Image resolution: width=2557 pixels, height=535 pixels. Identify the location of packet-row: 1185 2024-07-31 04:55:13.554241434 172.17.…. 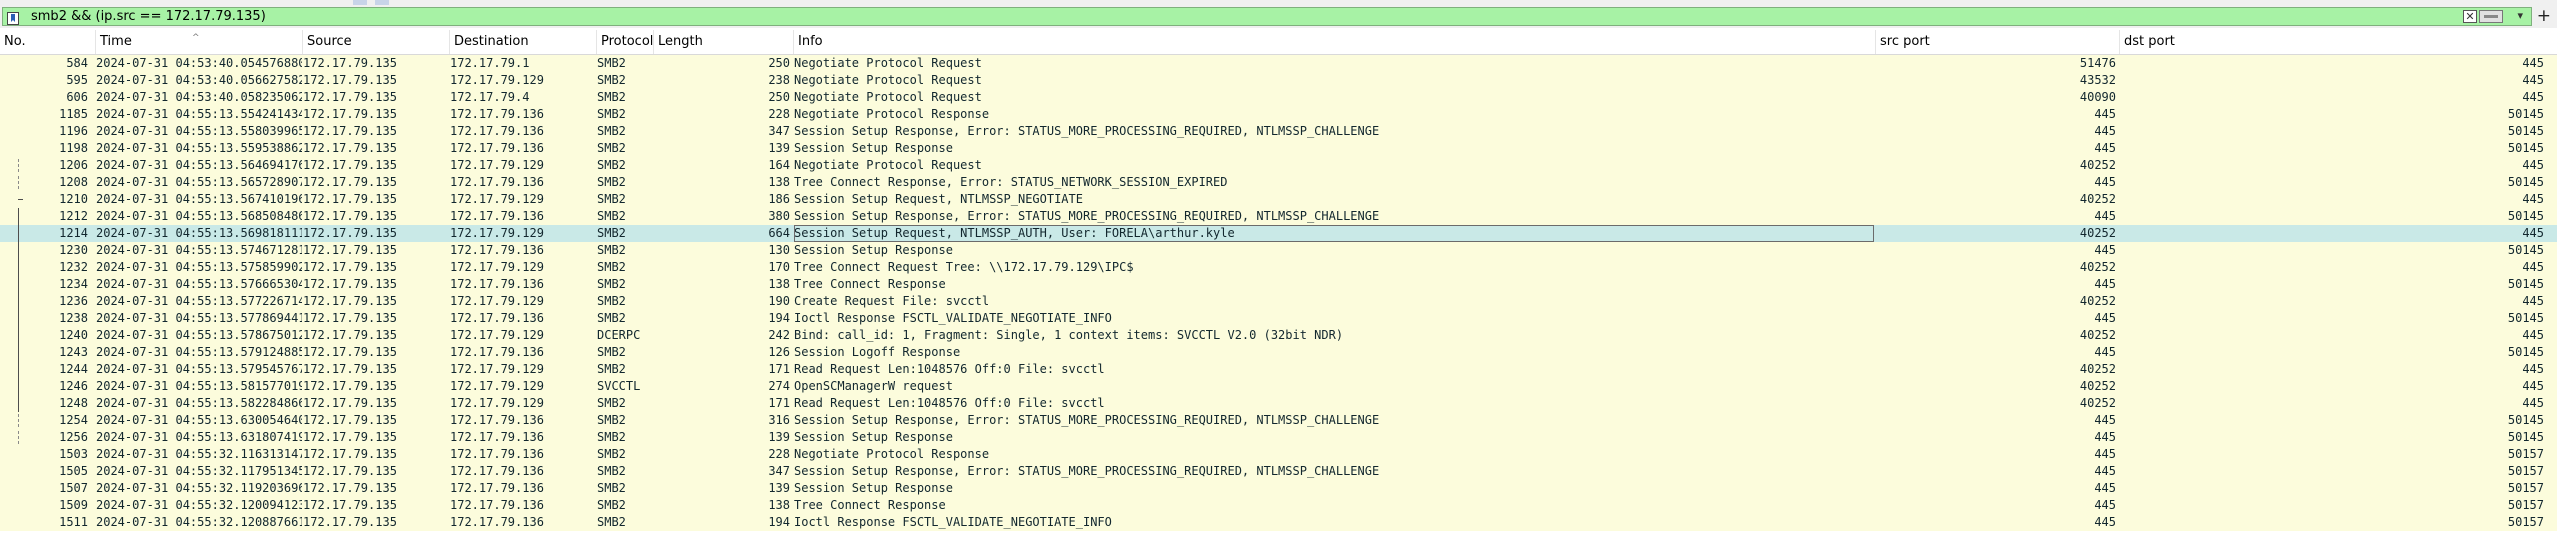
(1278, 114).